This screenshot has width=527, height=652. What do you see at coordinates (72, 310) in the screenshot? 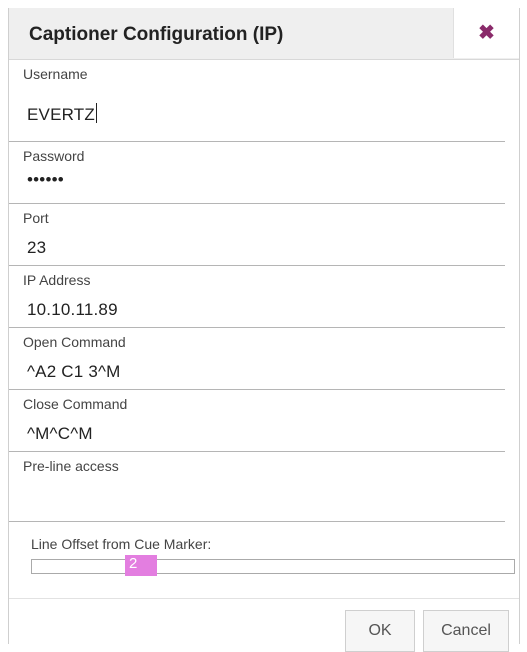
I see `ip-address-input: 10.10.11.89` at bounding box center [72, 310].